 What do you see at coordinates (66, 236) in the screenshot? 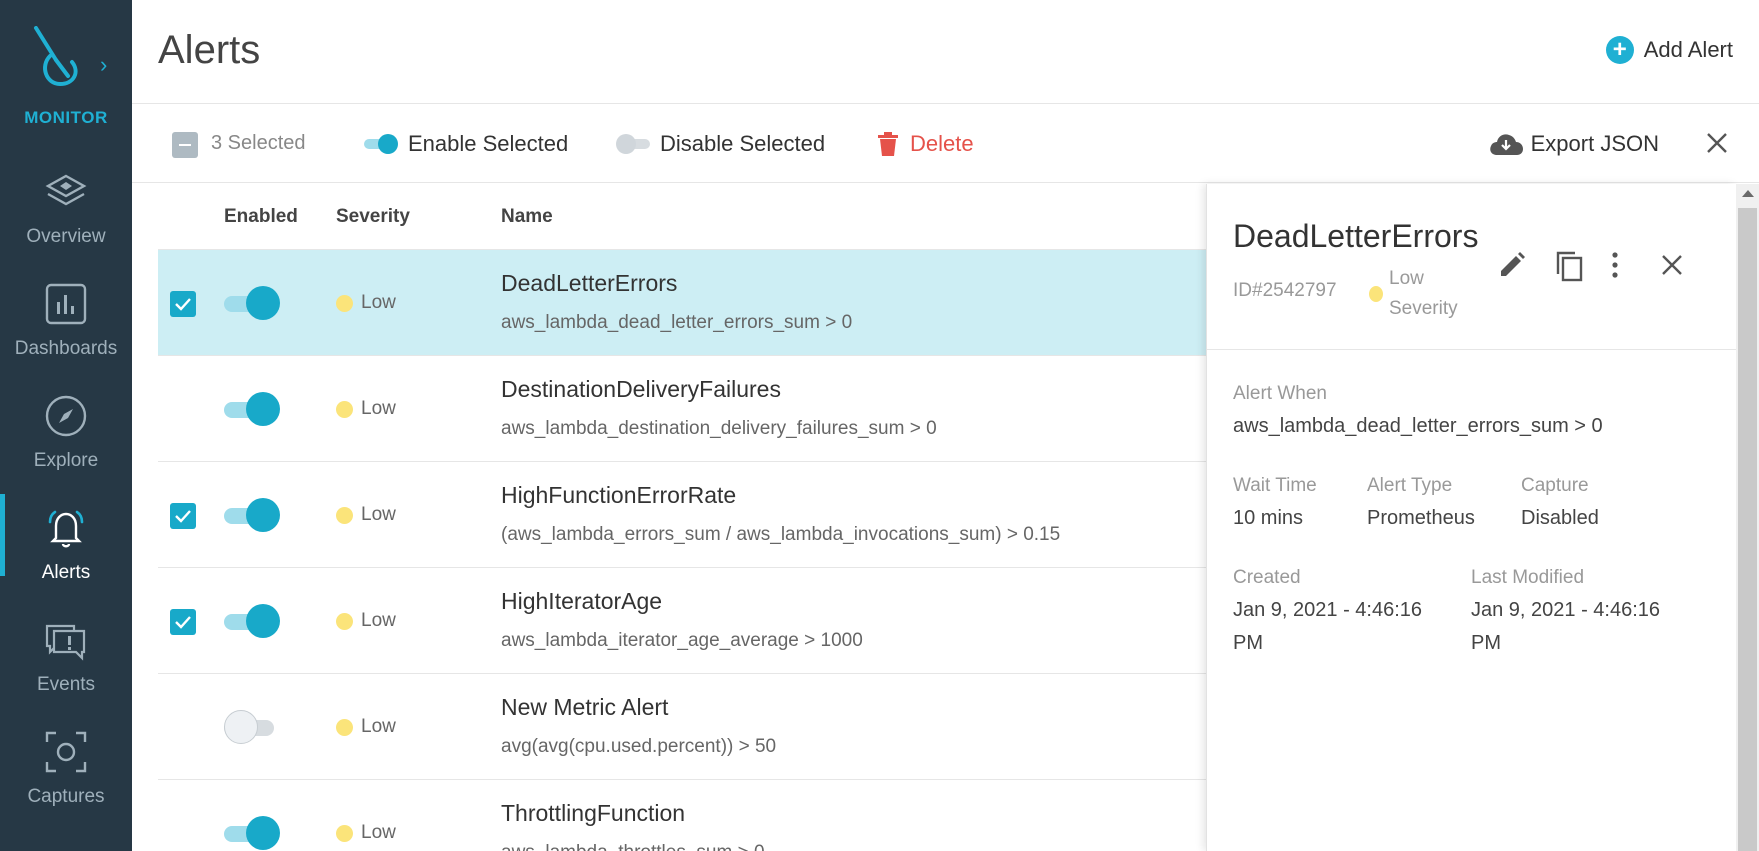
I see `nav-label: Overview` at bounding box center [66, 236].